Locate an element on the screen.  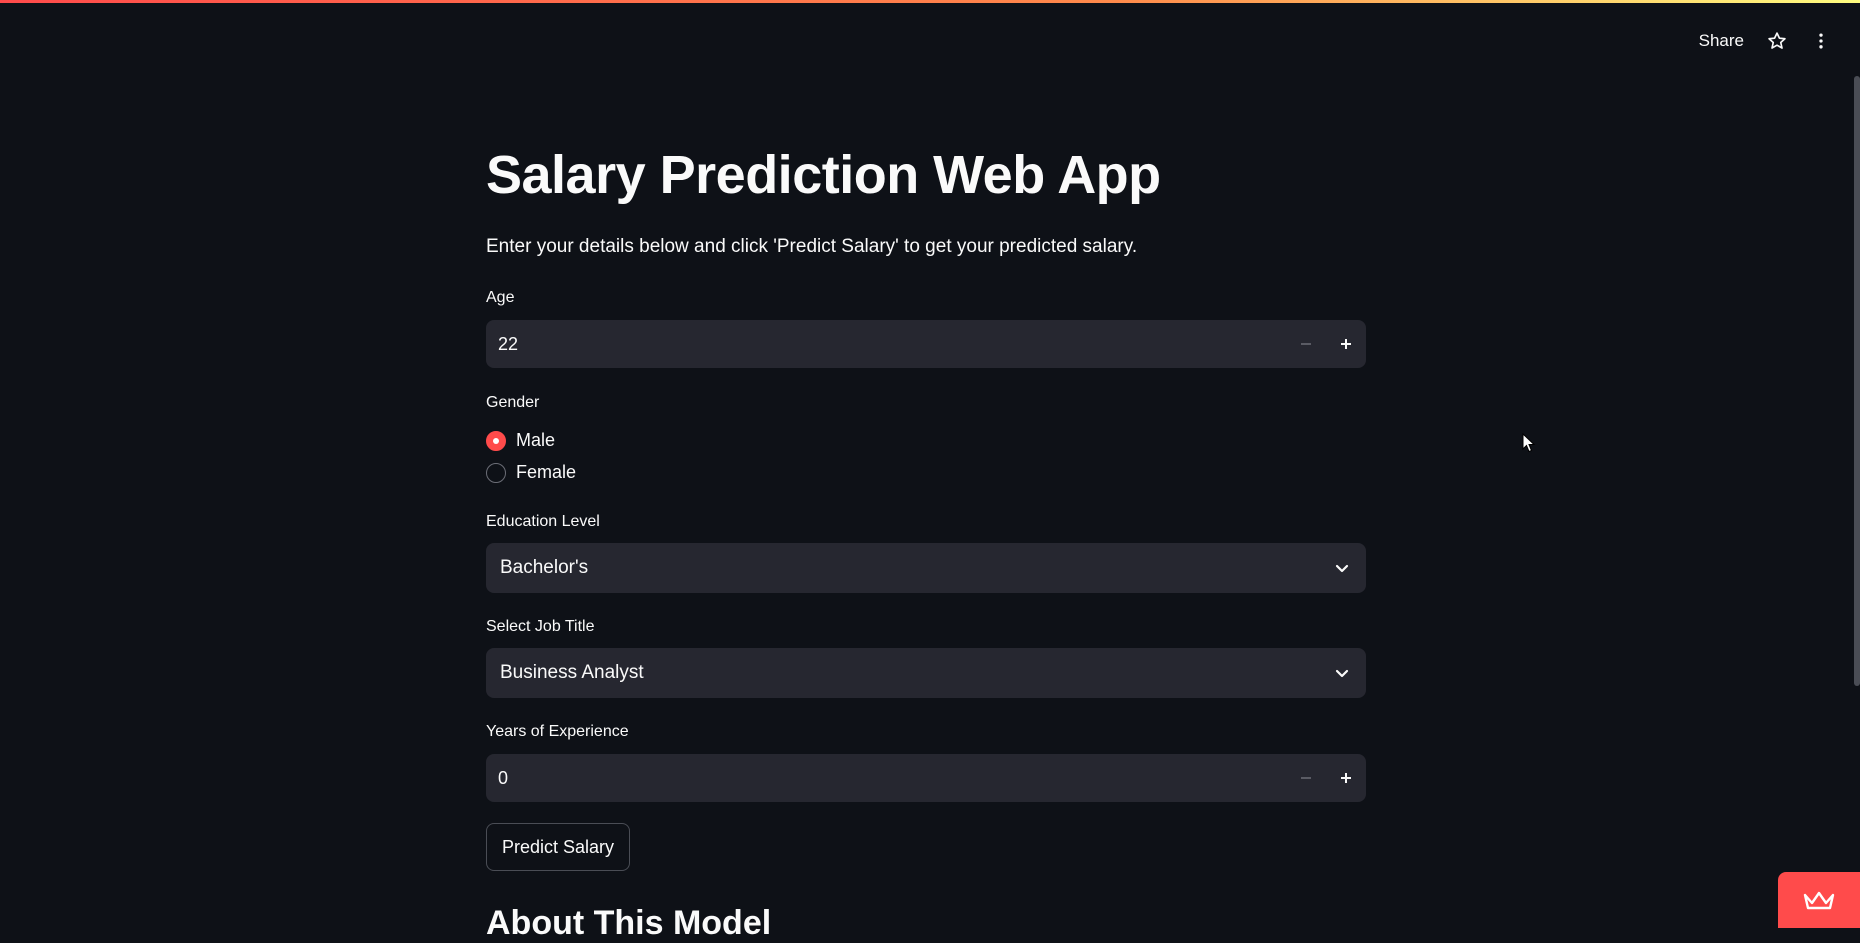
streamlit-badge is located at coordinates (1819, 900).